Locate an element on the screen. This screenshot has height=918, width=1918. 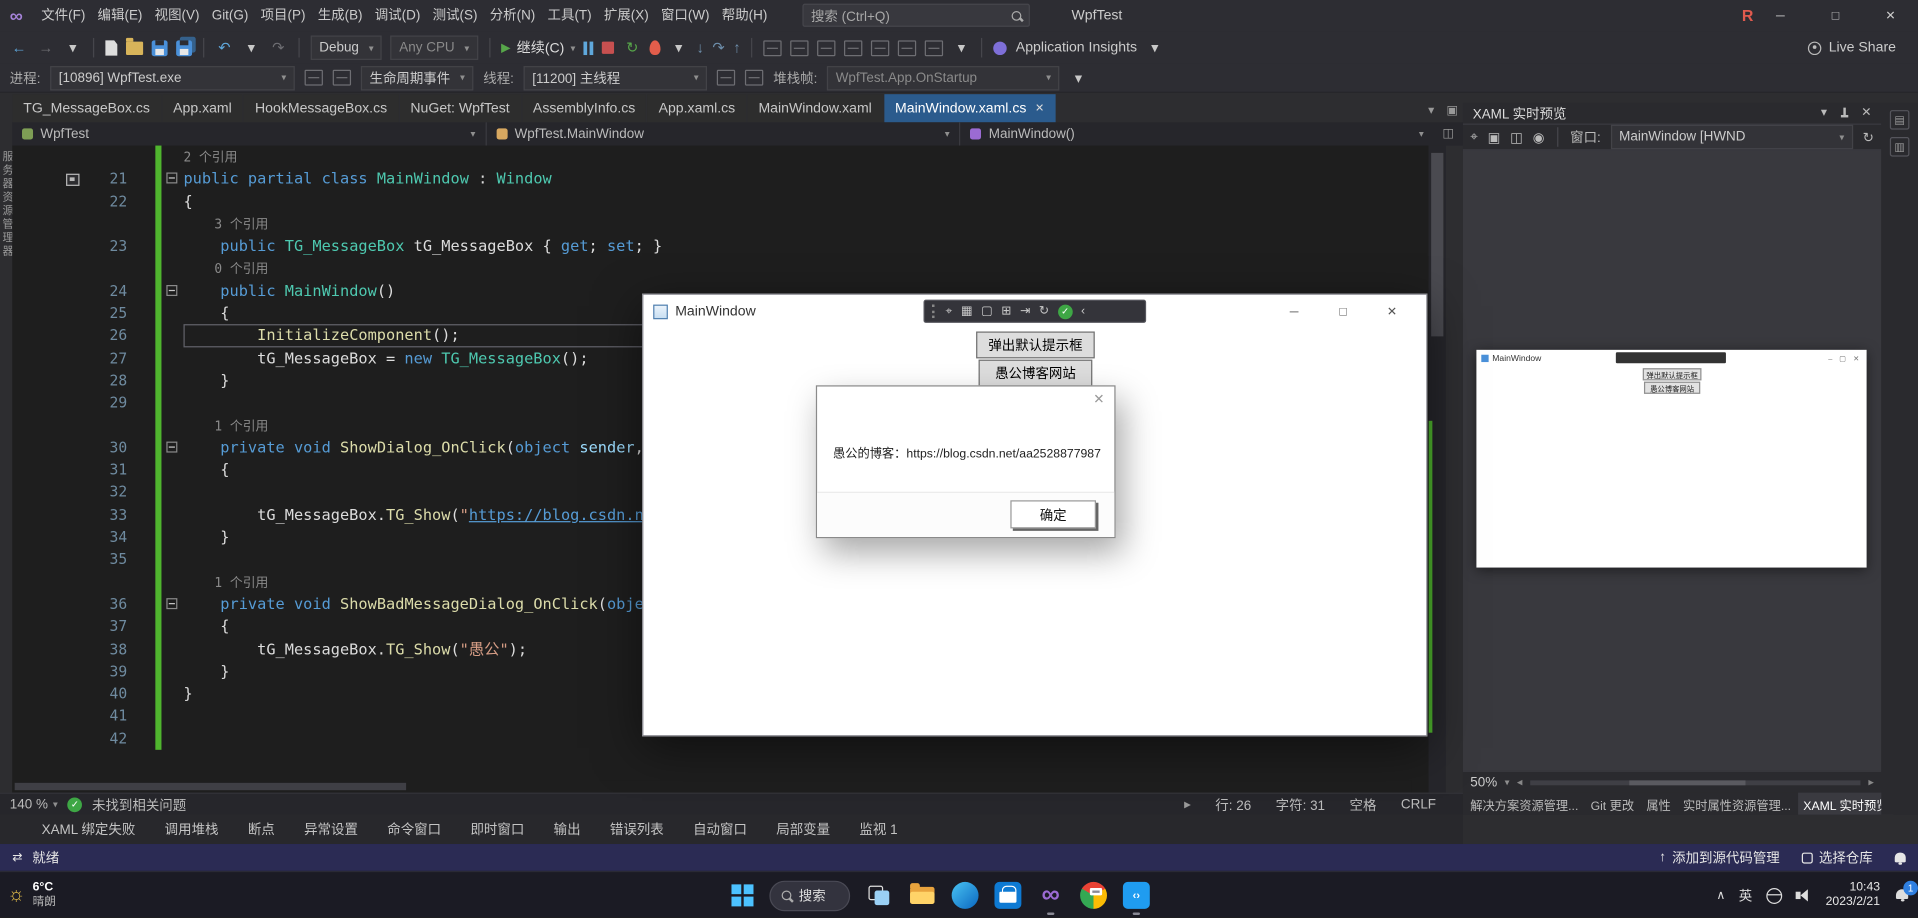
bottom-panel-tab-即时窗口: 即时窗口 is located at coordinates (497, 830).